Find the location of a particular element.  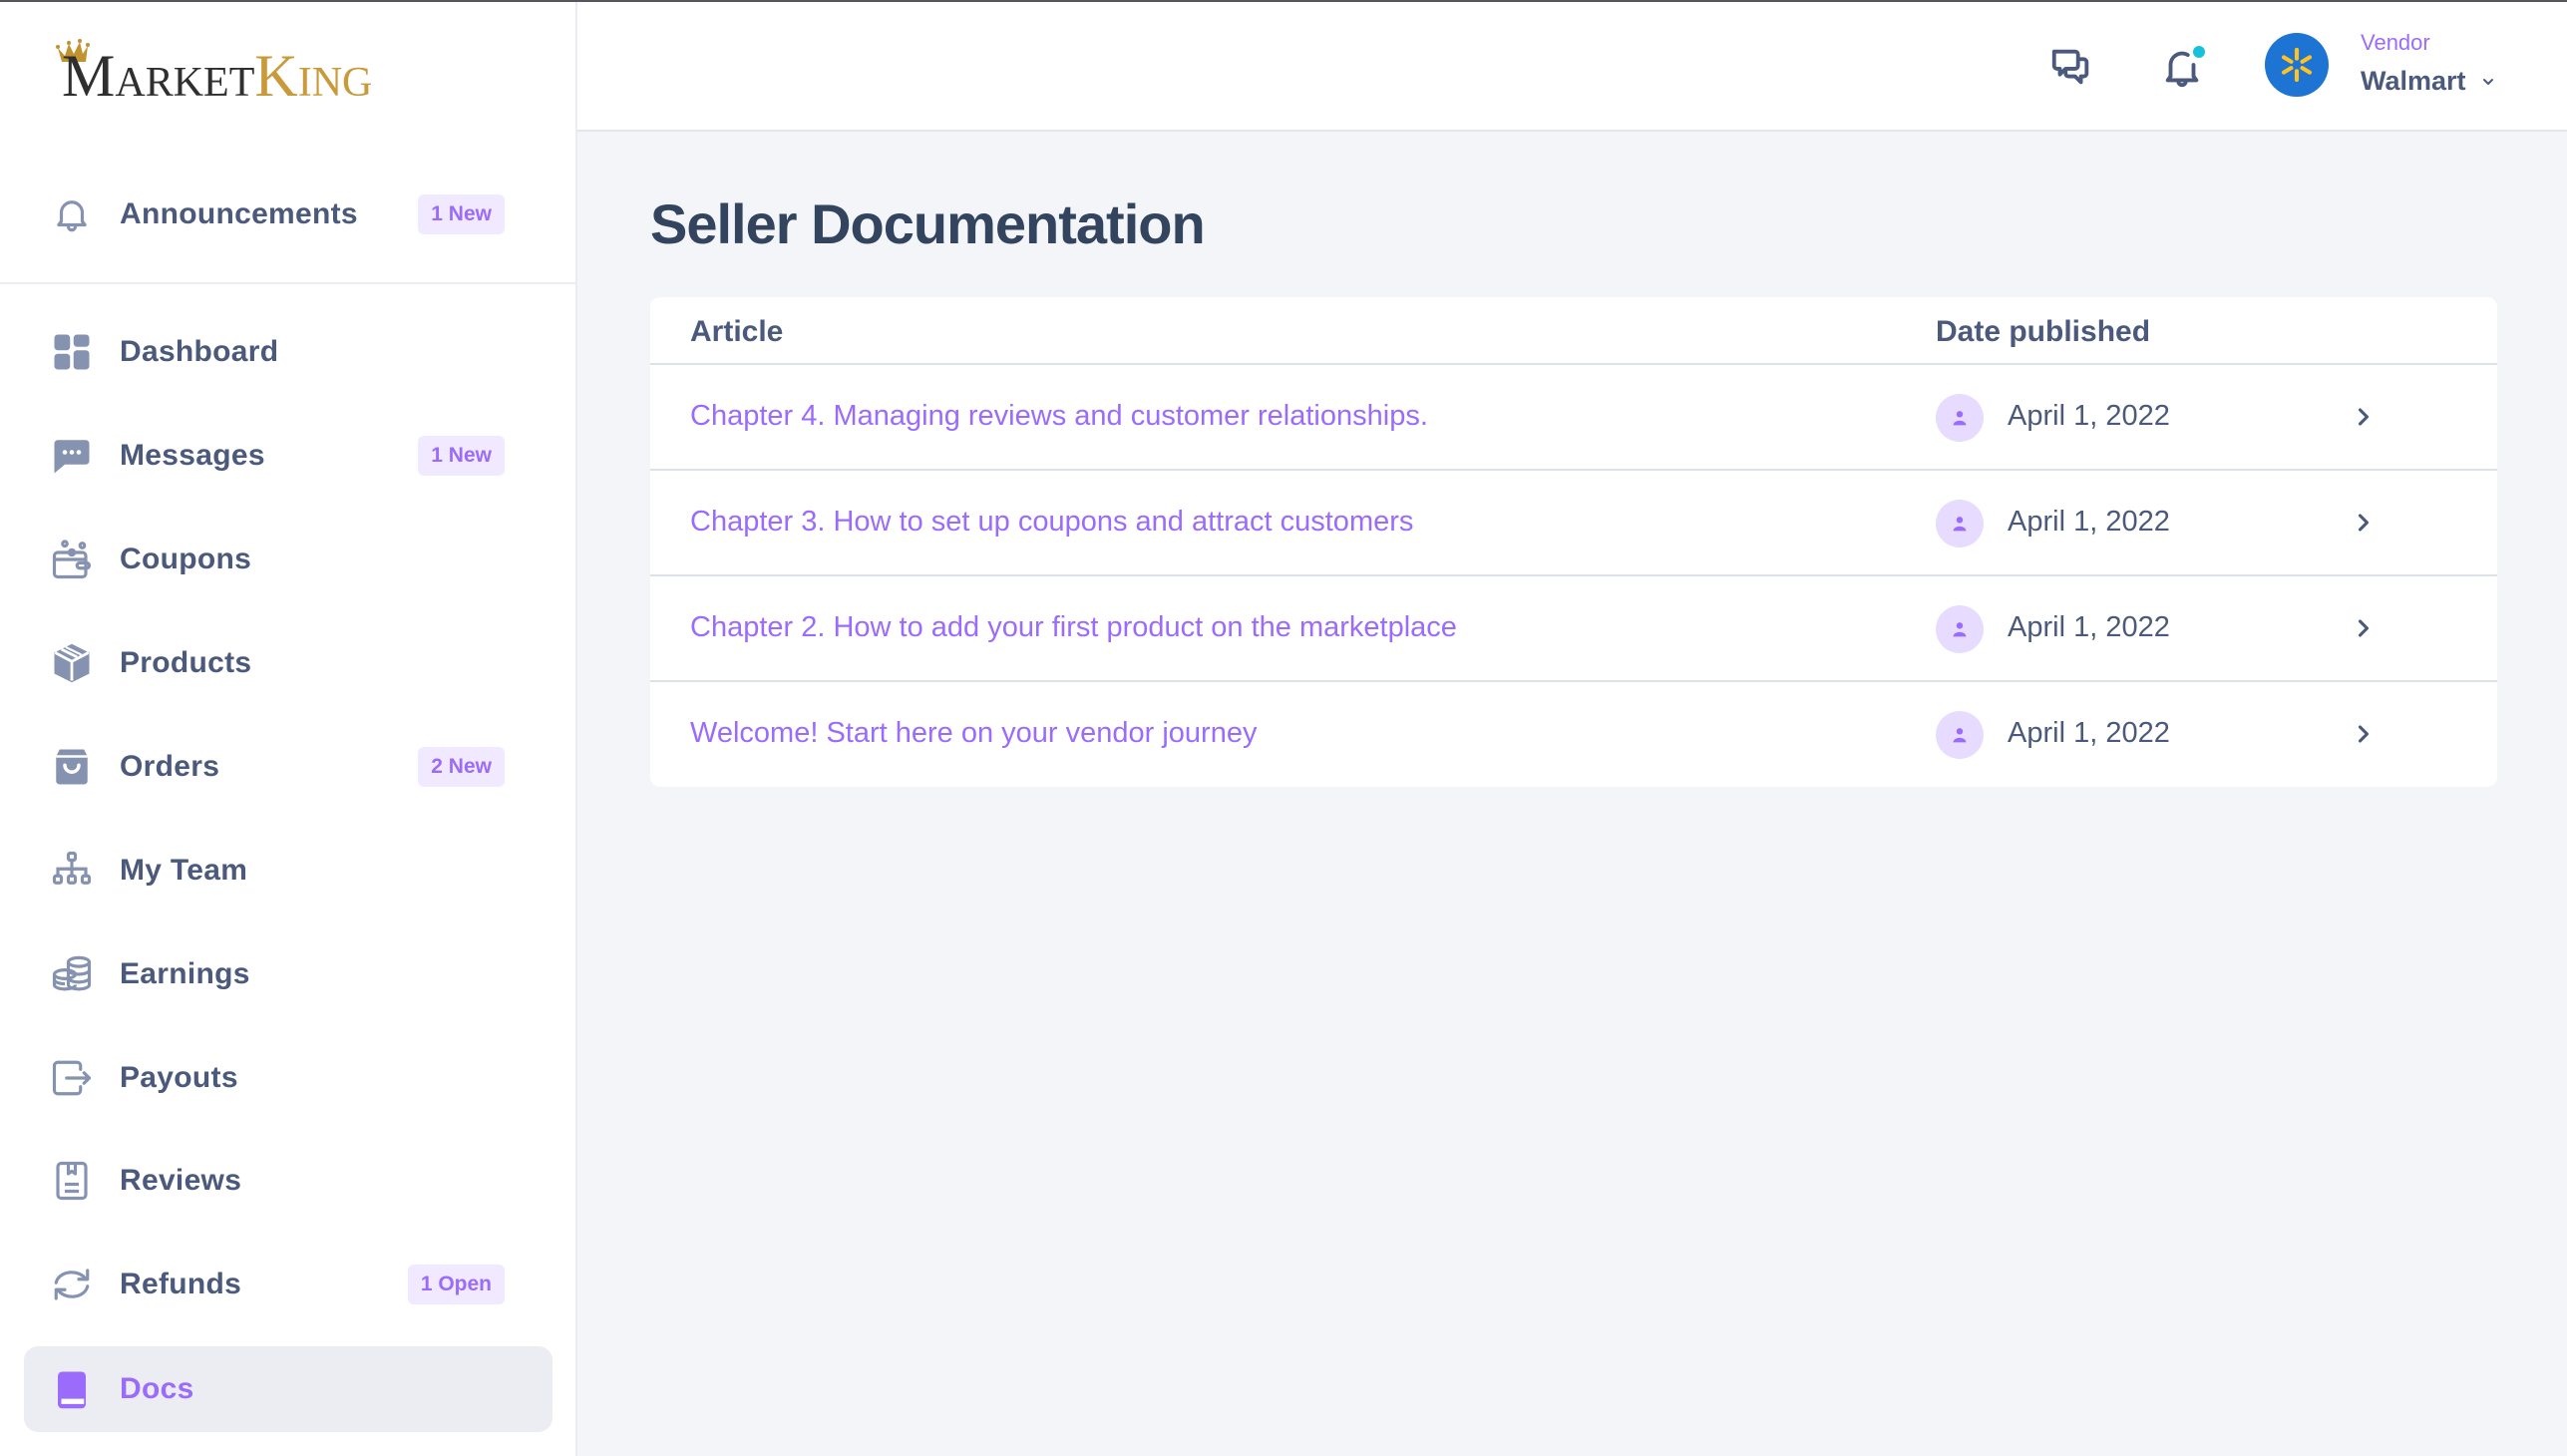

sidebar-item-messages: Messages 1 New is located at coordinates (288, 456).